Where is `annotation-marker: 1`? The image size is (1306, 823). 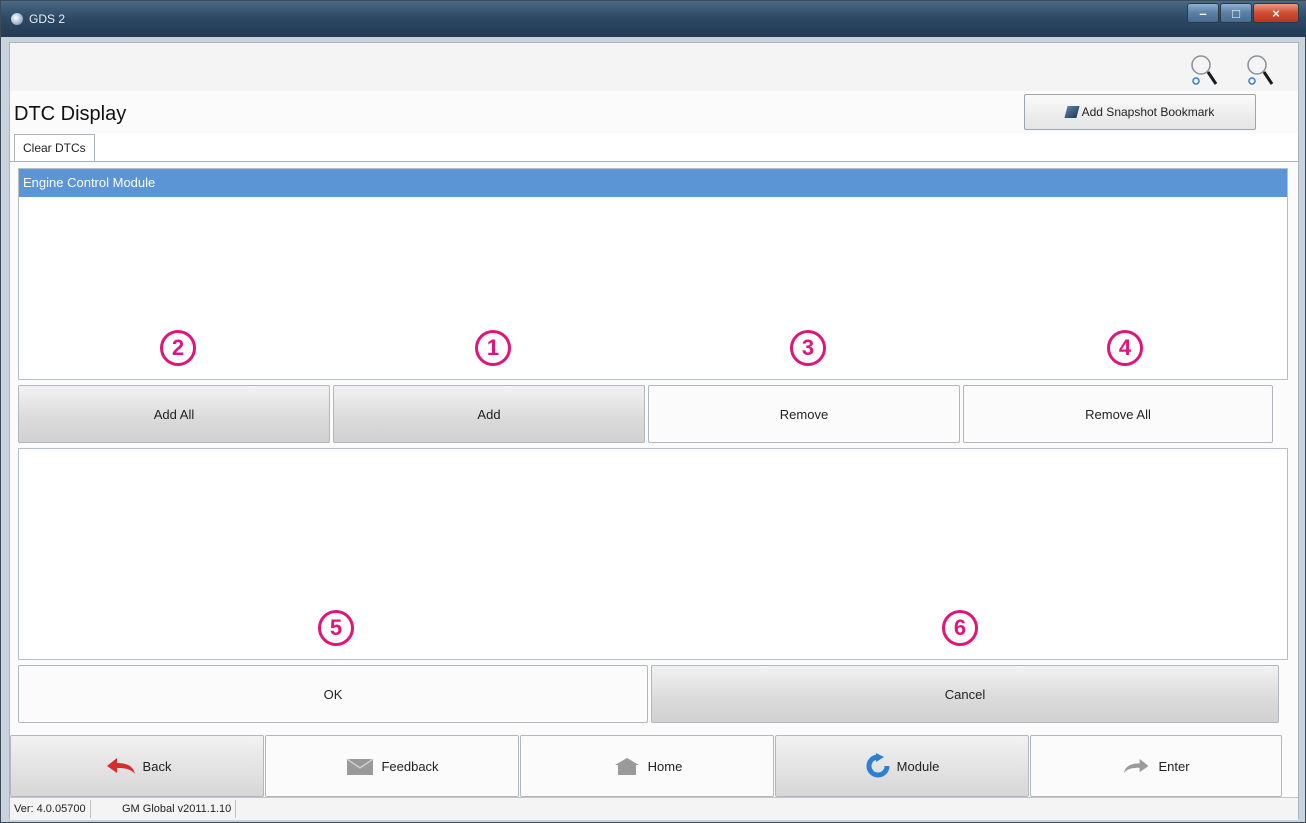 annotation-marker: 1 is located at coordinates (493, 348).